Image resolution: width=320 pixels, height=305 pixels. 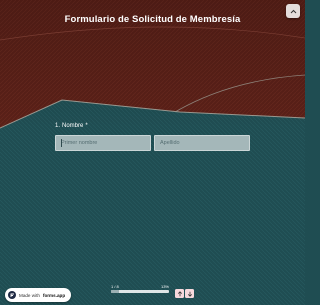 I want to click on chevron-up-icon, so click(x=293, y=11).